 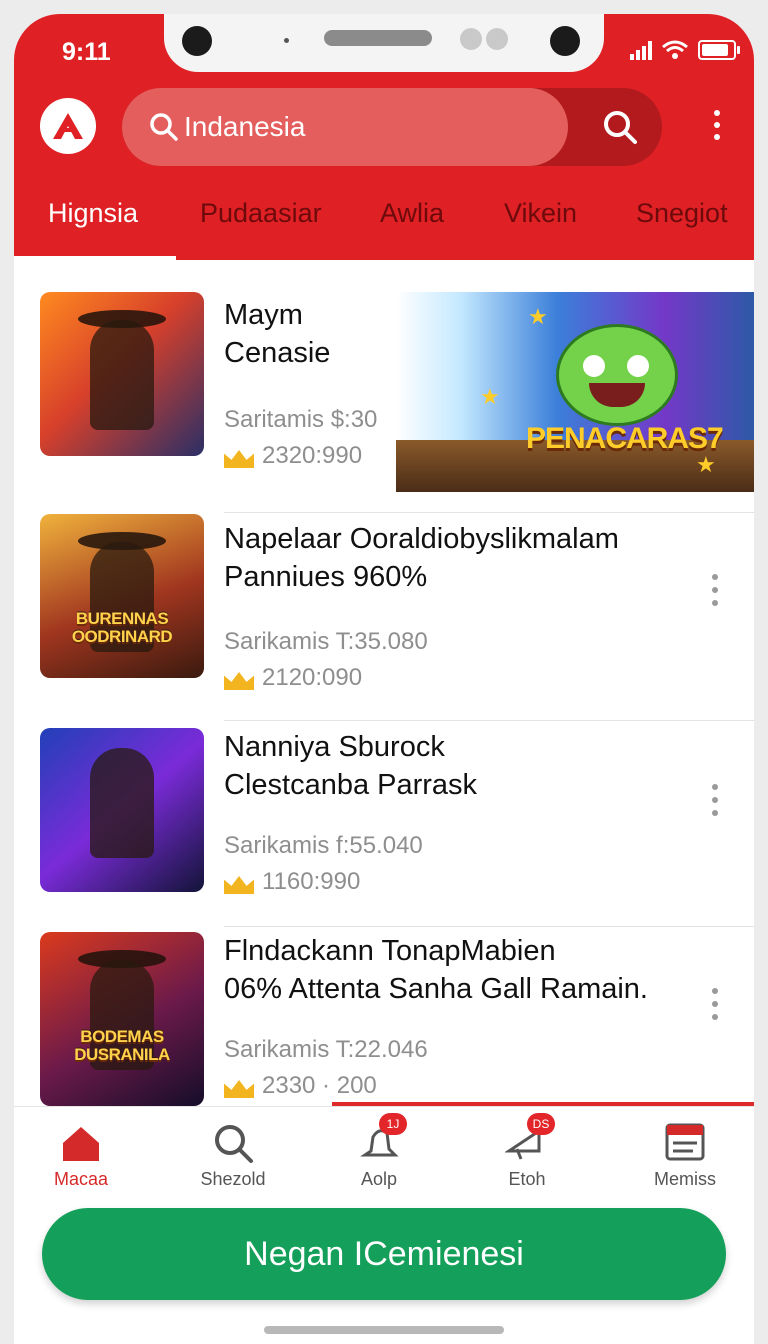 What do you see at coordinates (277, 353) in the screenshot?
I see `game-title: Cenasie` at bounding box center [277, 353].